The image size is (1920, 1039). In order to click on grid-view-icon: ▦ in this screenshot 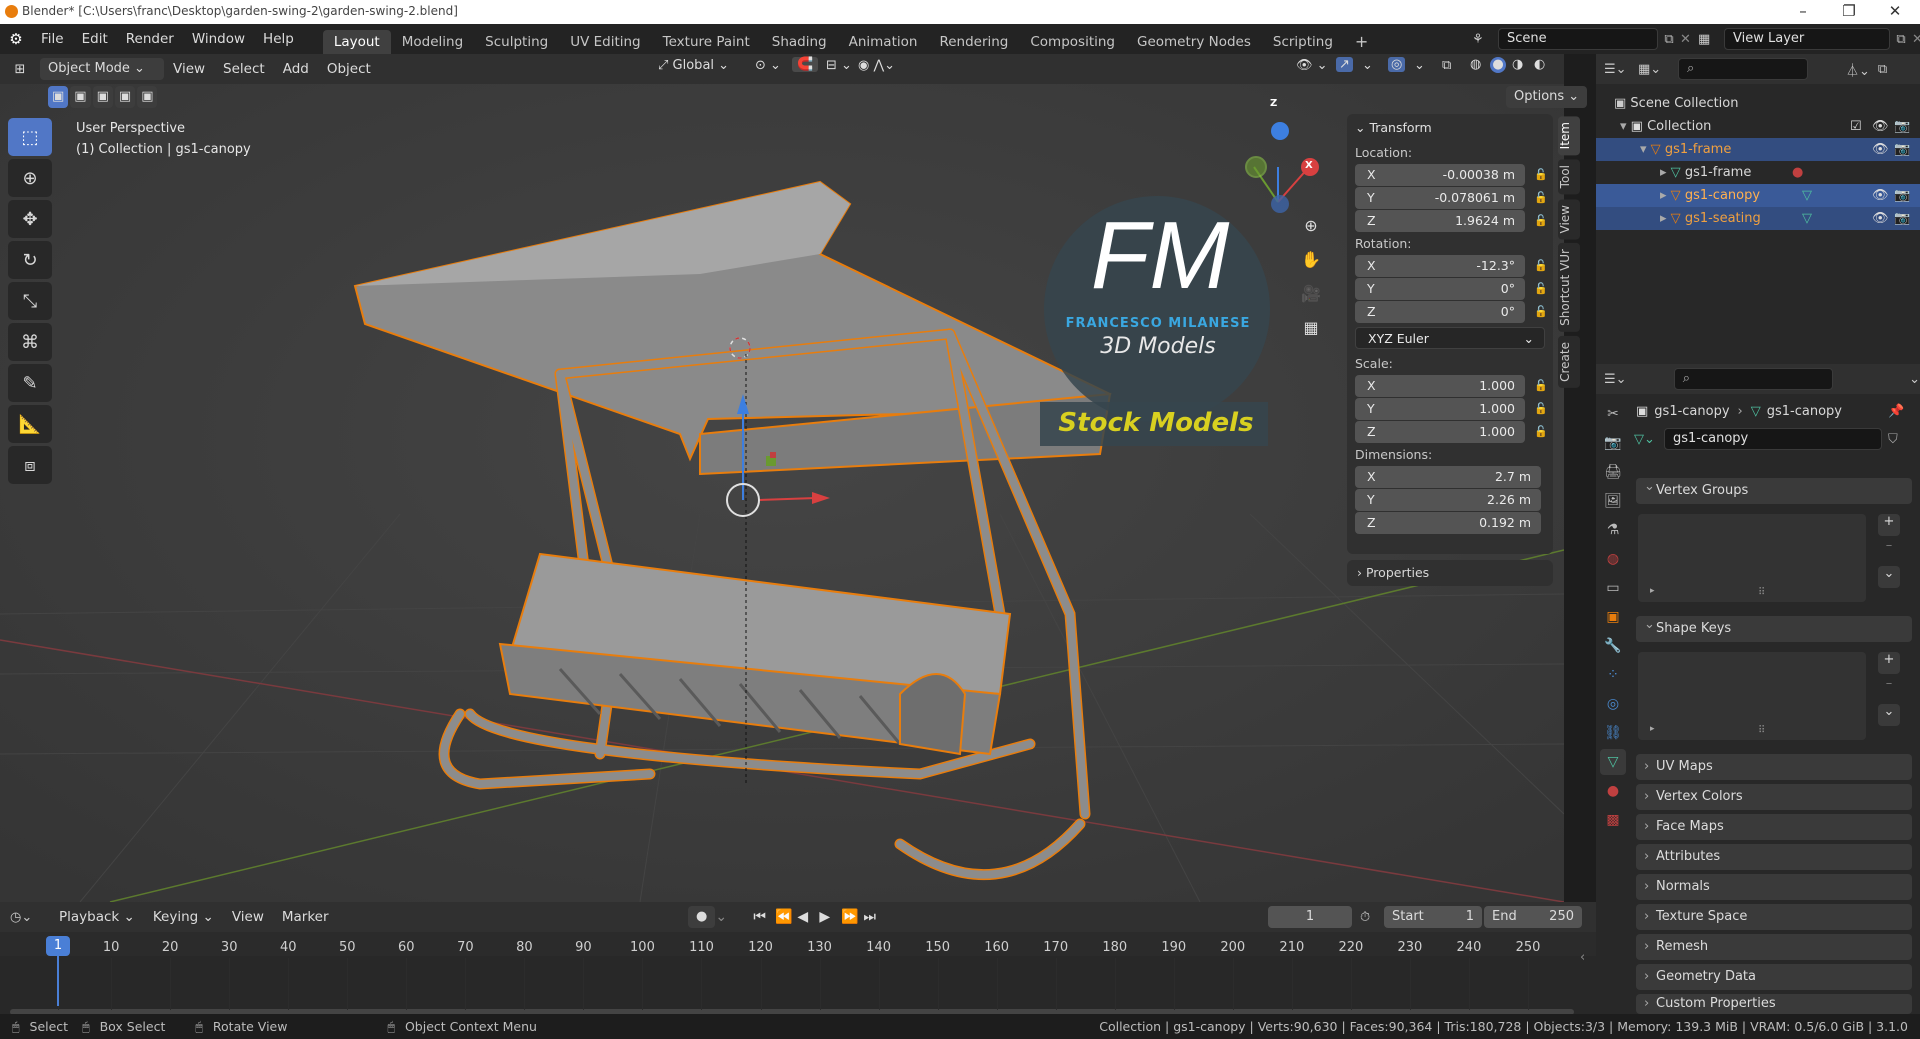, I will do `click(1311, 335)`.